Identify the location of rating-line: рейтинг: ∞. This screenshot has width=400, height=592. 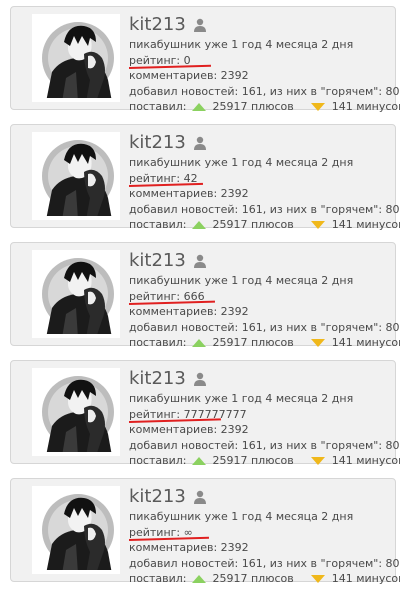
(261, 533).